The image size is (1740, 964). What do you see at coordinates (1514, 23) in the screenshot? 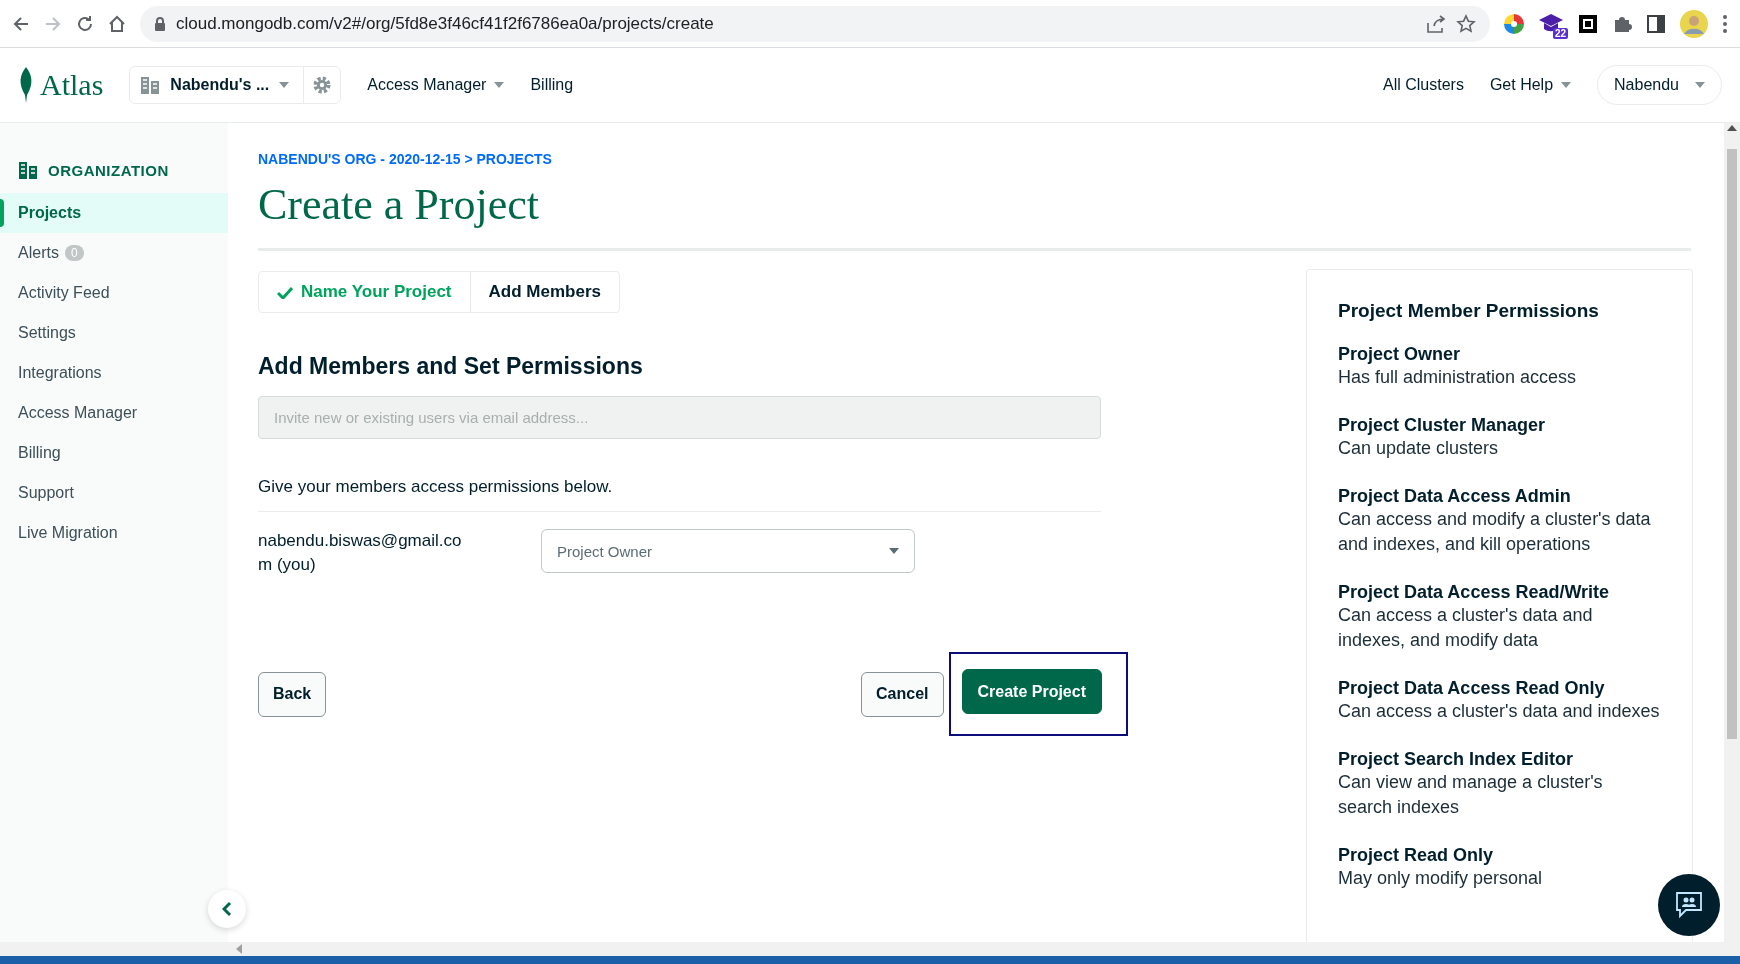
I see `color-wheel-icon` at bounding box center [1514, 23].